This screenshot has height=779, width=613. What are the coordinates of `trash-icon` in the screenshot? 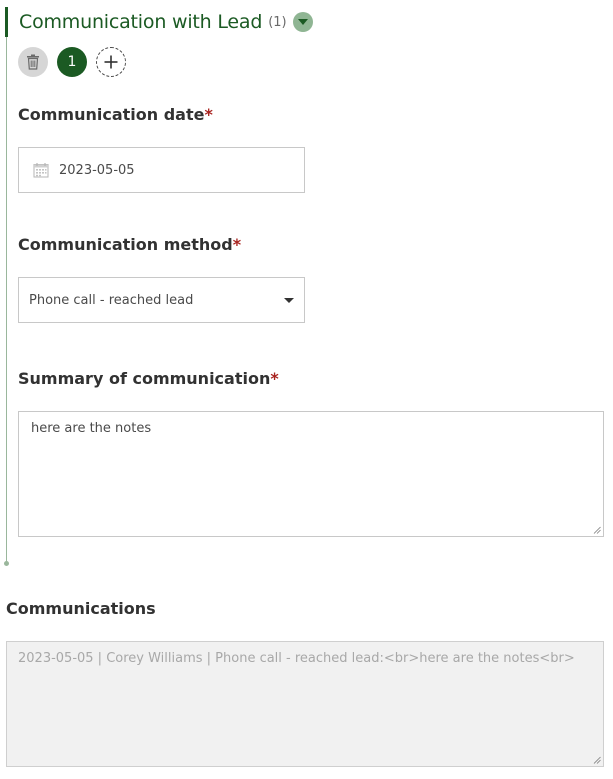 It's located at (33, 62).